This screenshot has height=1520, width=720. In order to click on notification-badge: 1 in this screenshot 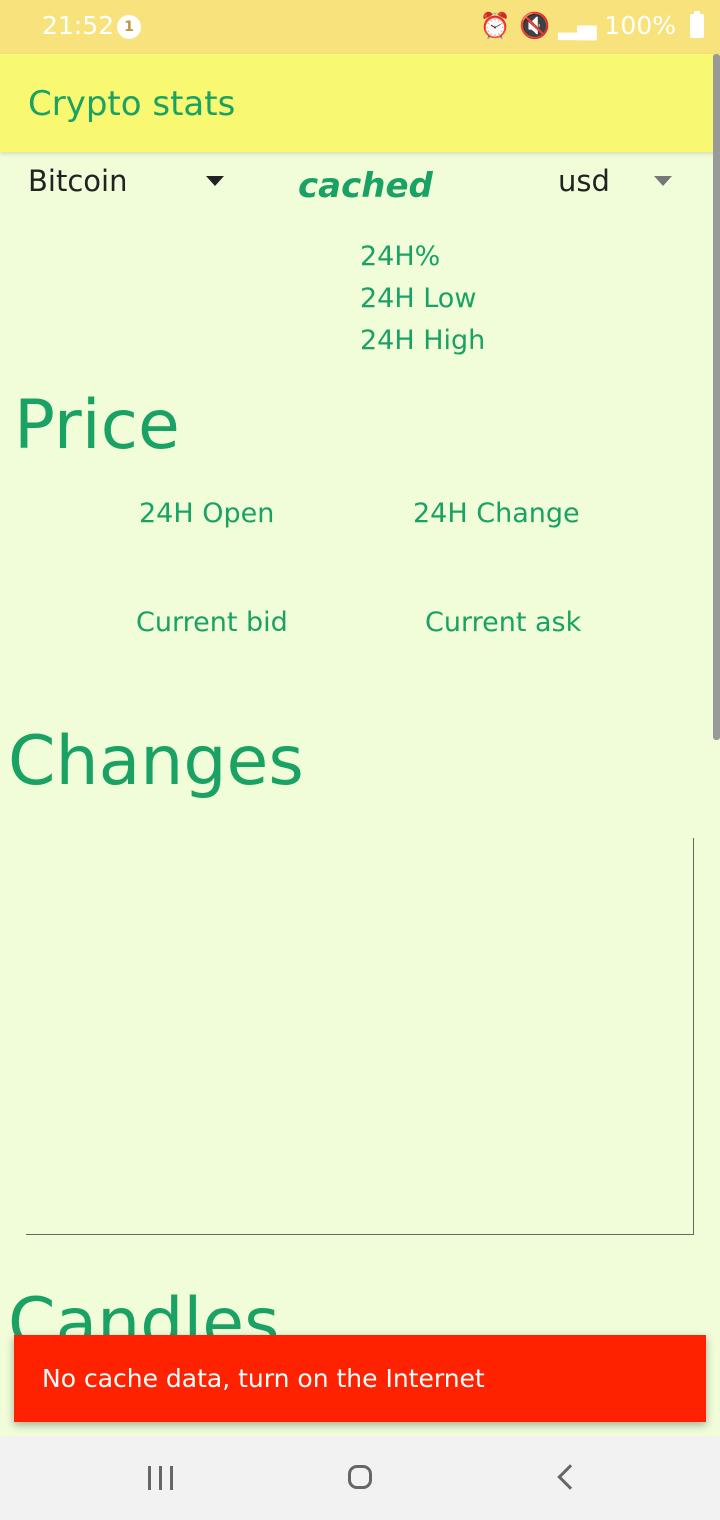, I will do `click(129, 27)`.